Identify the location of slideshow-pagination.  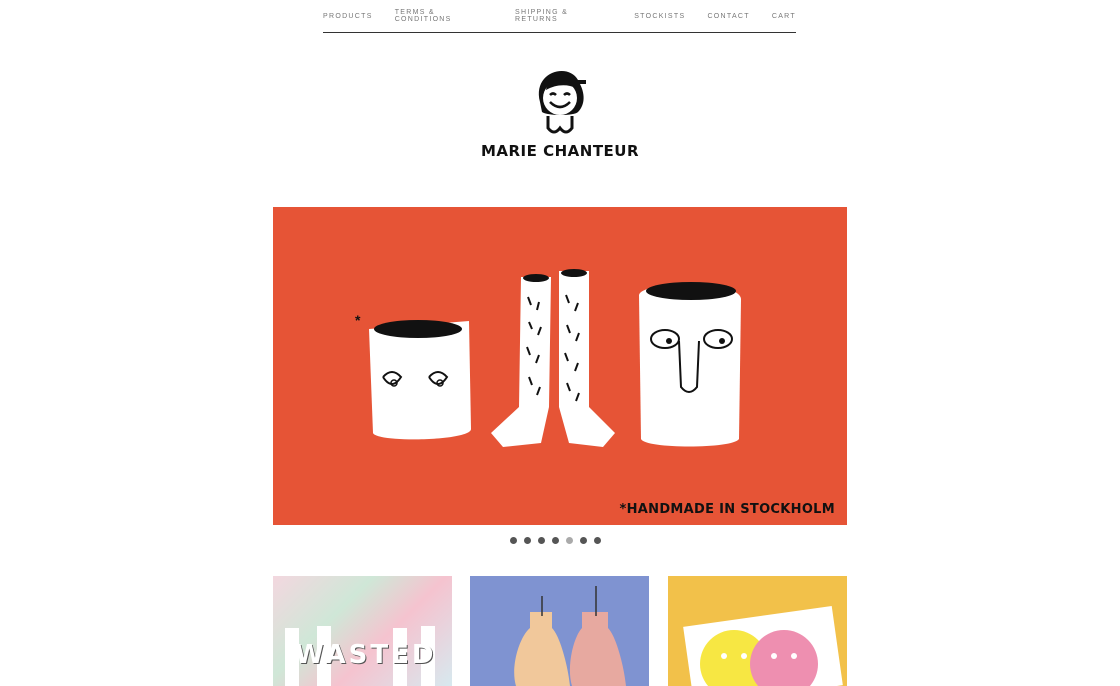
(555, 540).